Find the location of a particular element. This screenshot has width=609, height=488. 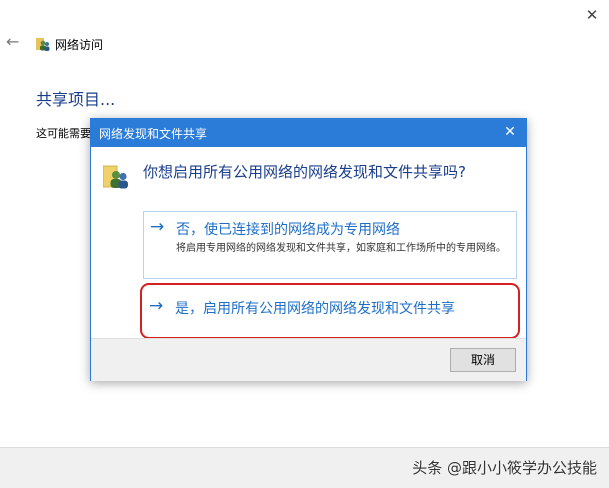

cancel-button: 取消 is located at coordinates (483, 360).